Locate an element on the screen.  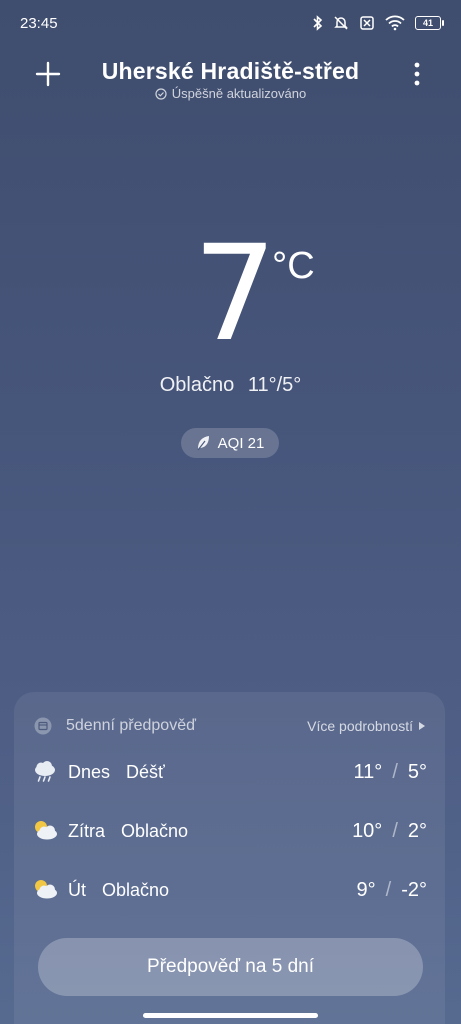
forecast-row-today: Dnes Déšť 11° / 5° is located at coordinates (229, 772).